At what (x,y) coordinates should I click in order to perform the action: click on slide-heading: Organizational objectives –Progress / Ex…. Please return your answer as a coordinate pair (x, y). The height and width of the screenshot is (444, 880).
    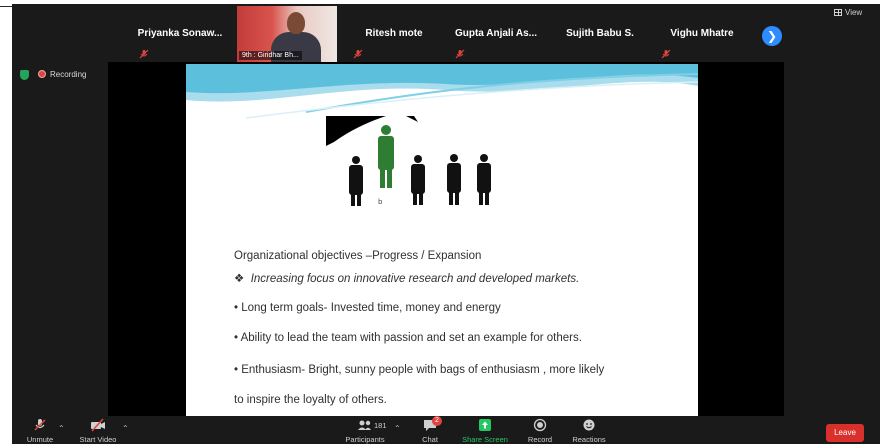
    Looking at the image, I should click on (358, 256).